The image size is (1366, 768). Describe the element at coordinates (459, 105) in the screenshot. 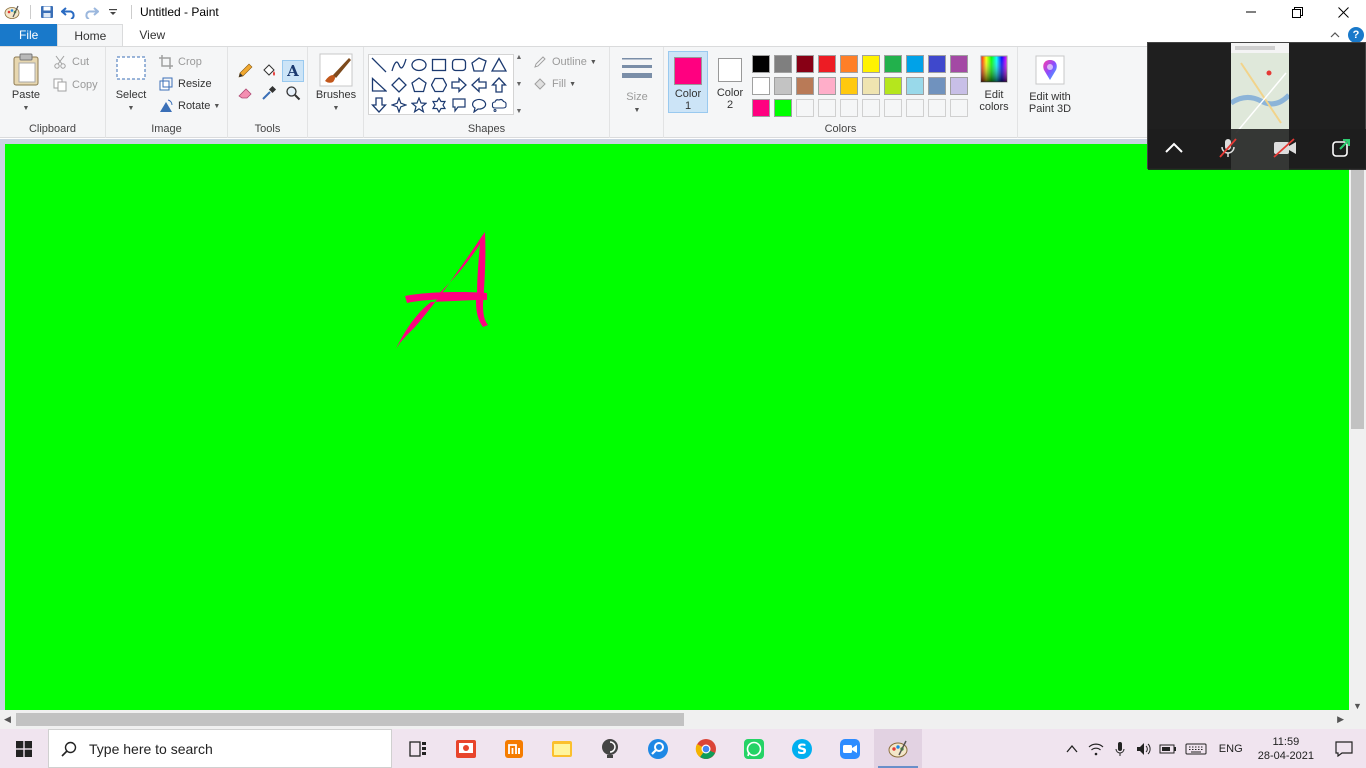

I see `rounded-callout-icon` at that location.